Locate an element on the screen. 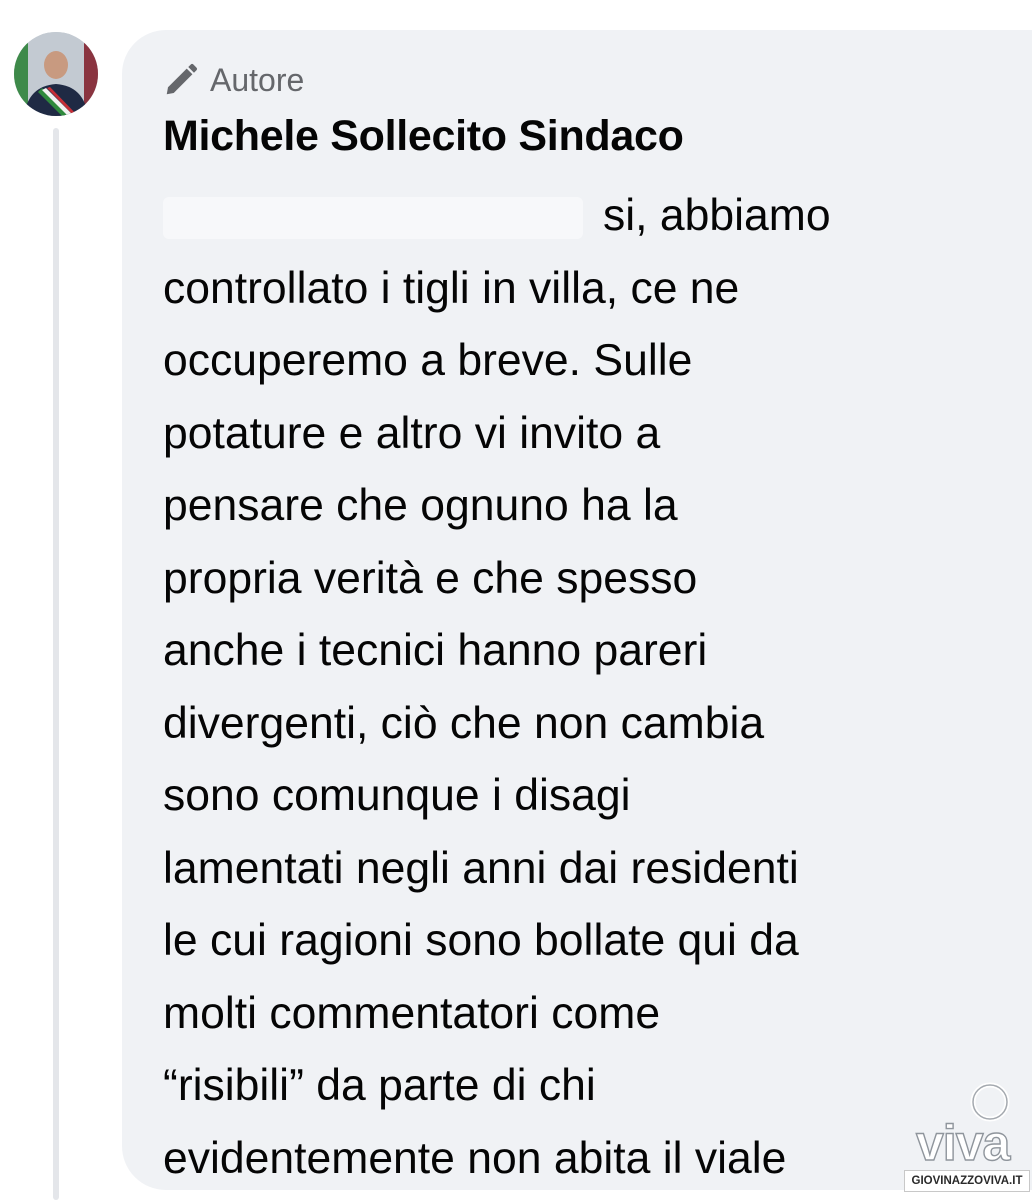 This screenshot has height=1200, width=1032. comment-line: evidentemente non abita il viale is located at coordinates (475, 1158).